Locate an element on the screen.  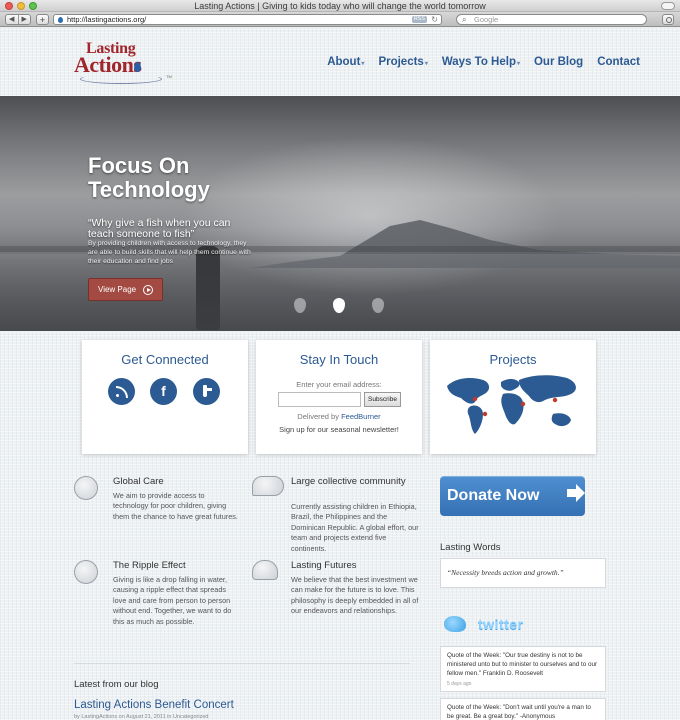
section-divider is located at coordinates (242, 663).